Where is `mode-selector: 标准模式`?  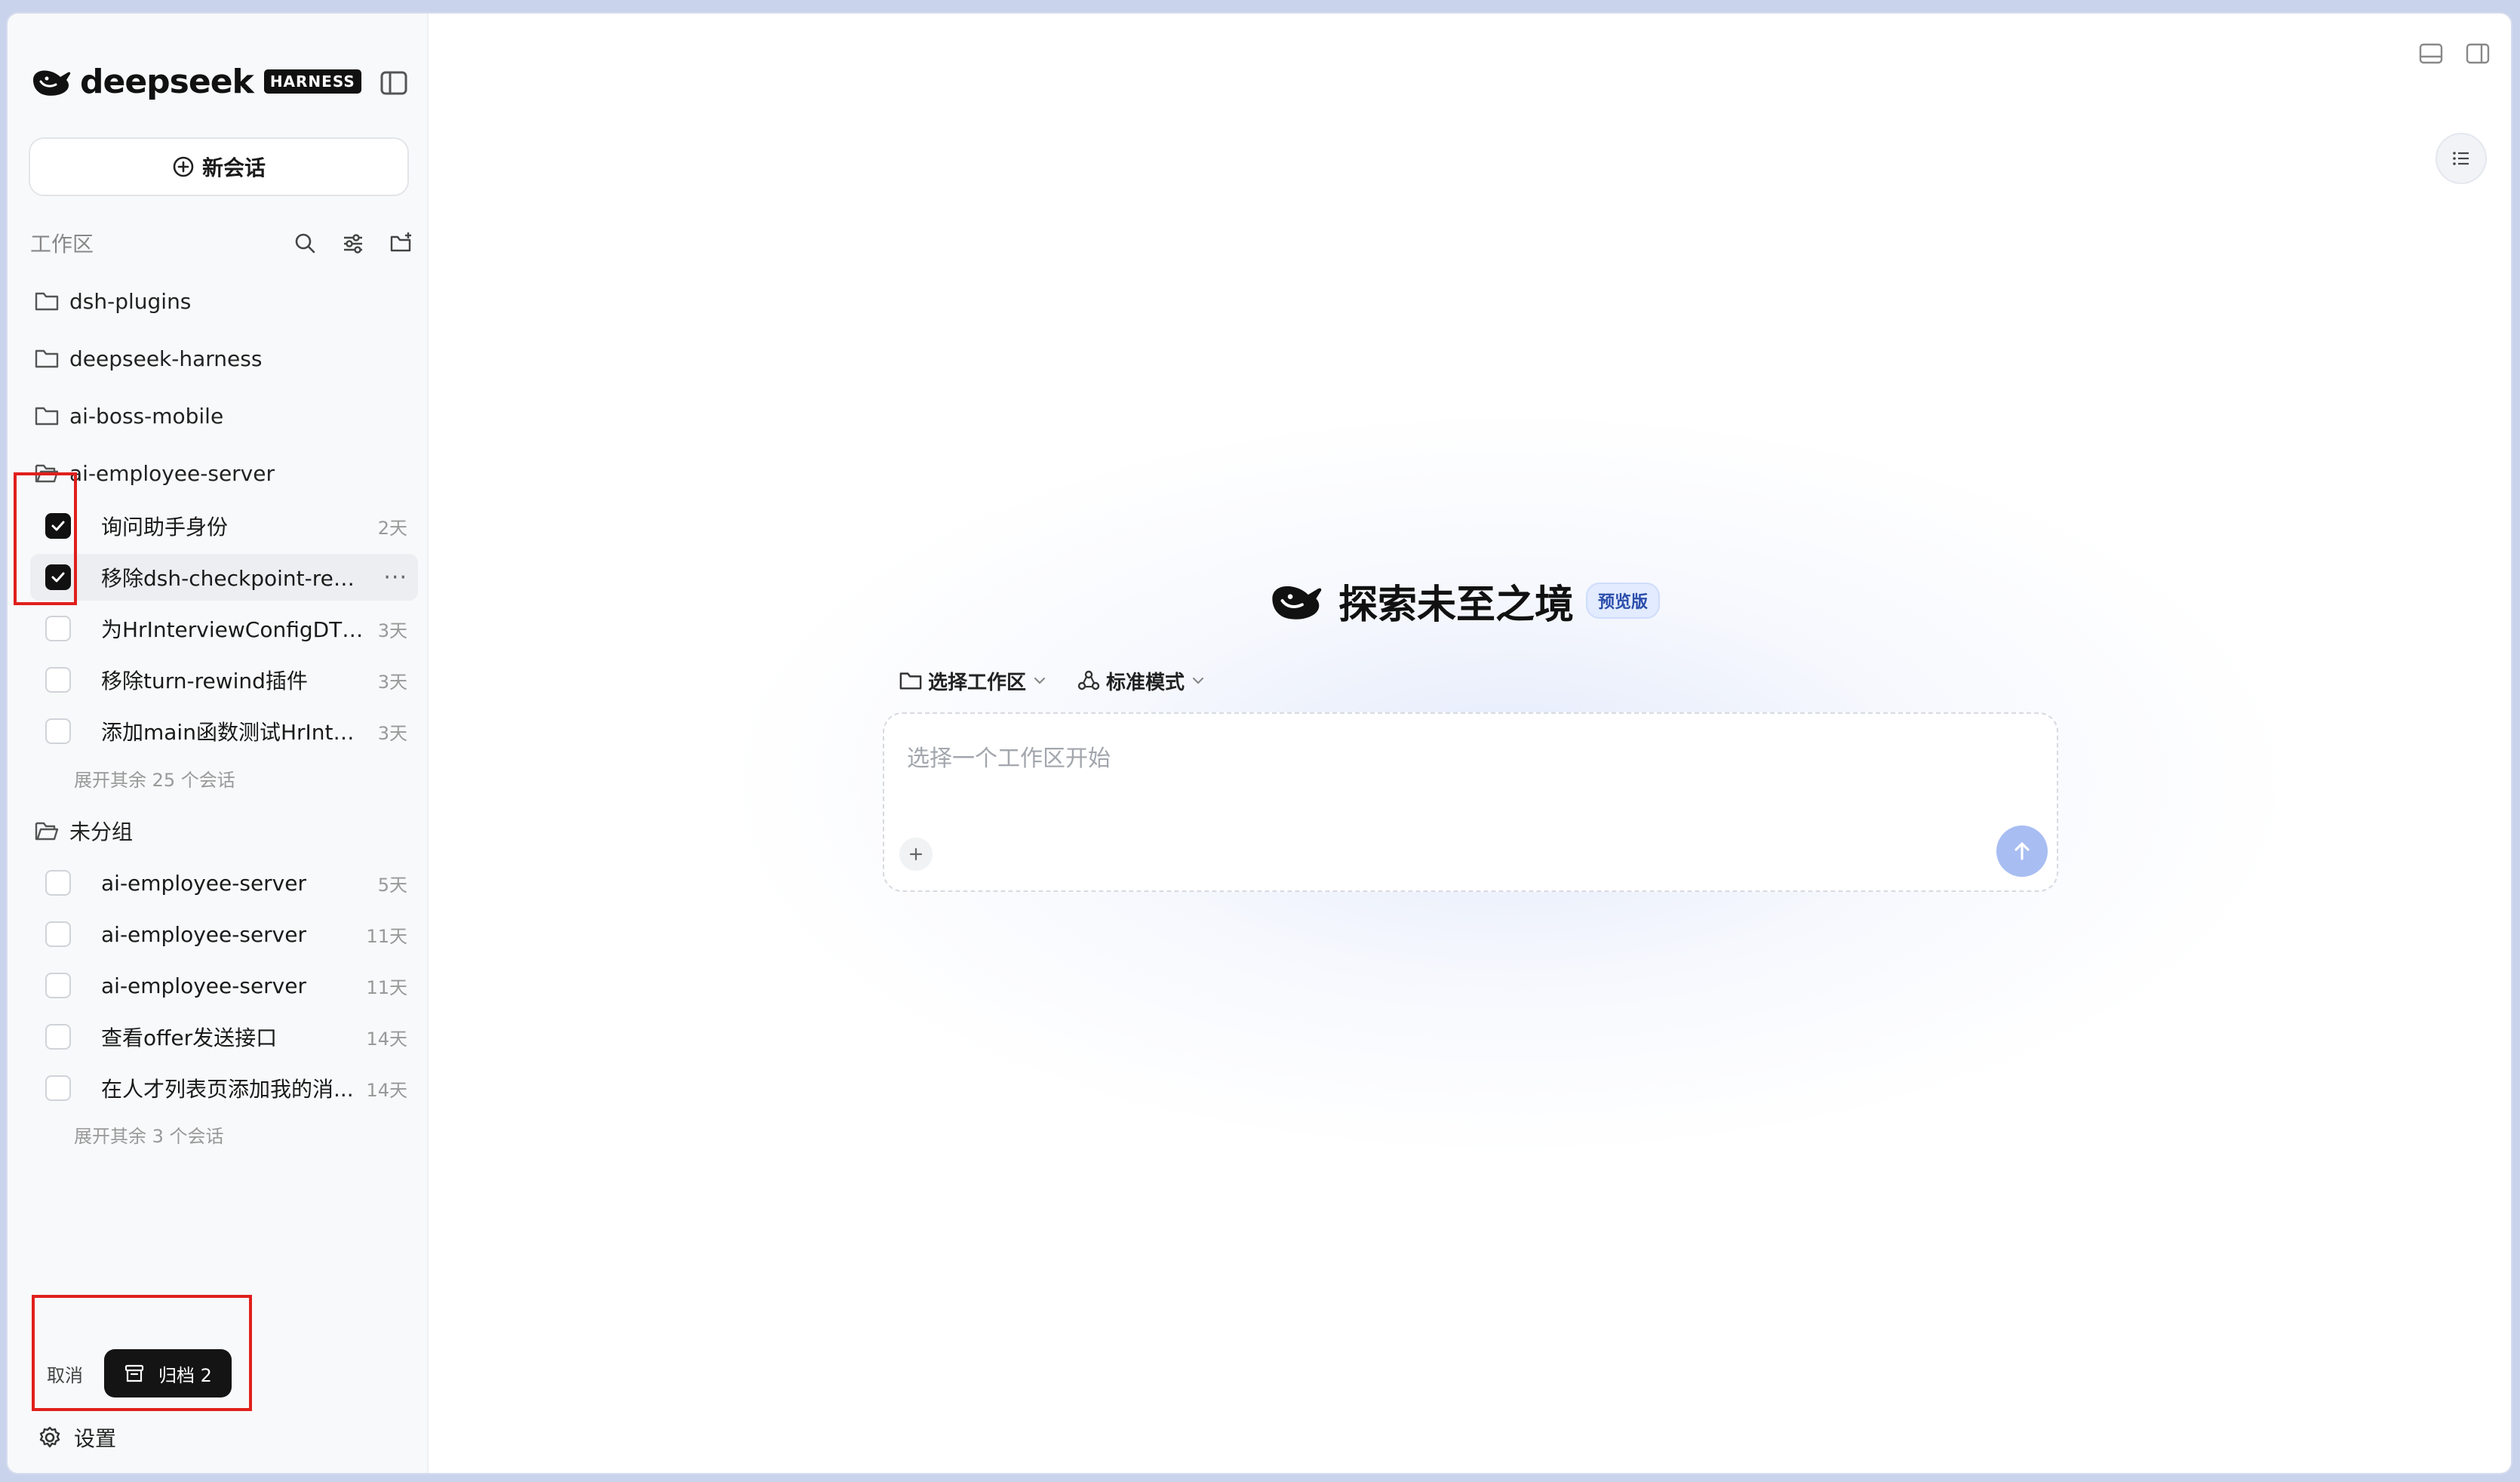 mode-selector: 标准模式 is located at coordinates (1141, 681).